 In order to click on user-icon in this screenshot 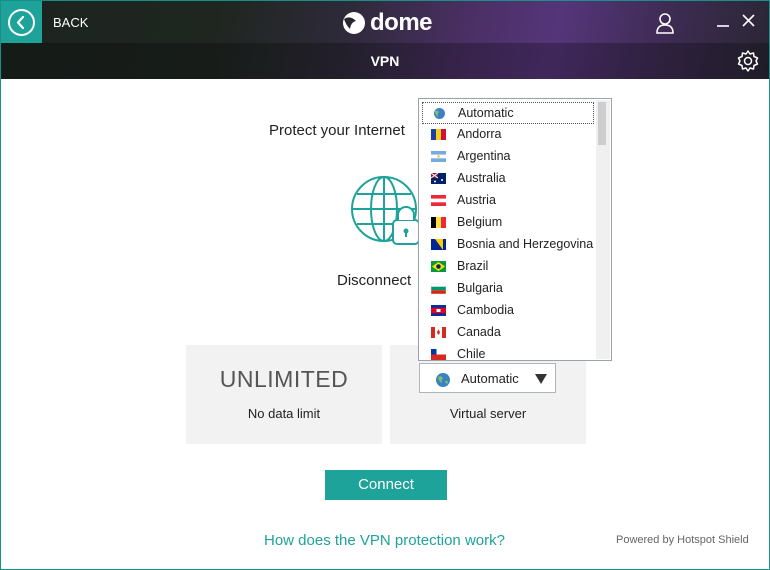, I will do `click(665, 23)`.